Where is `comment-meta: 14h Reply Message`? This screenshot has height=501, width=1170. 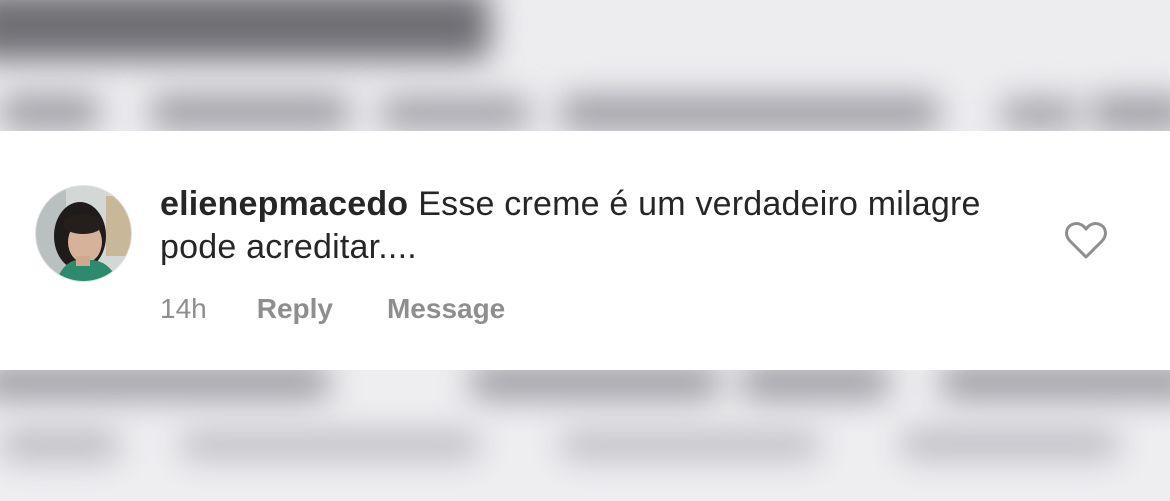
comment-meta: 14h Reply Message is located at coordinates (359, 309).